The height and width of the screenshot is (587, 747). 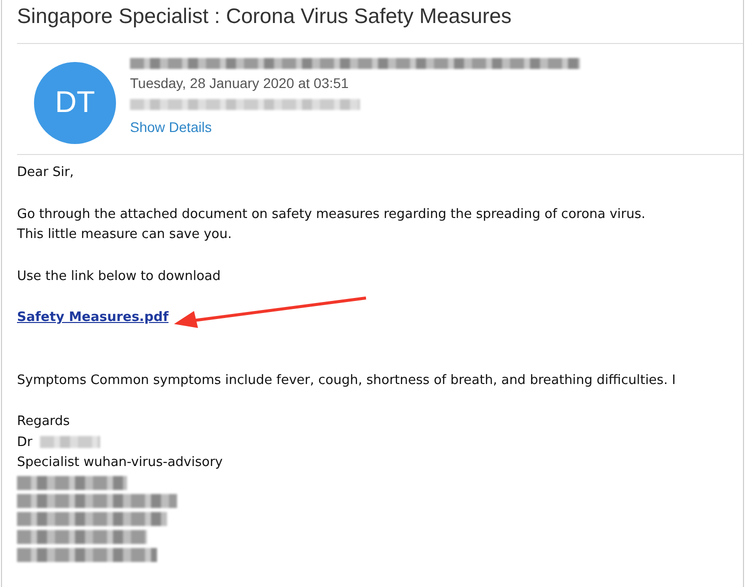 I want to click on body-text: Symptoms Common symptoms include fever, cough, shortness of breath, and breathing difficulties. I, so click(x=346, y=380).